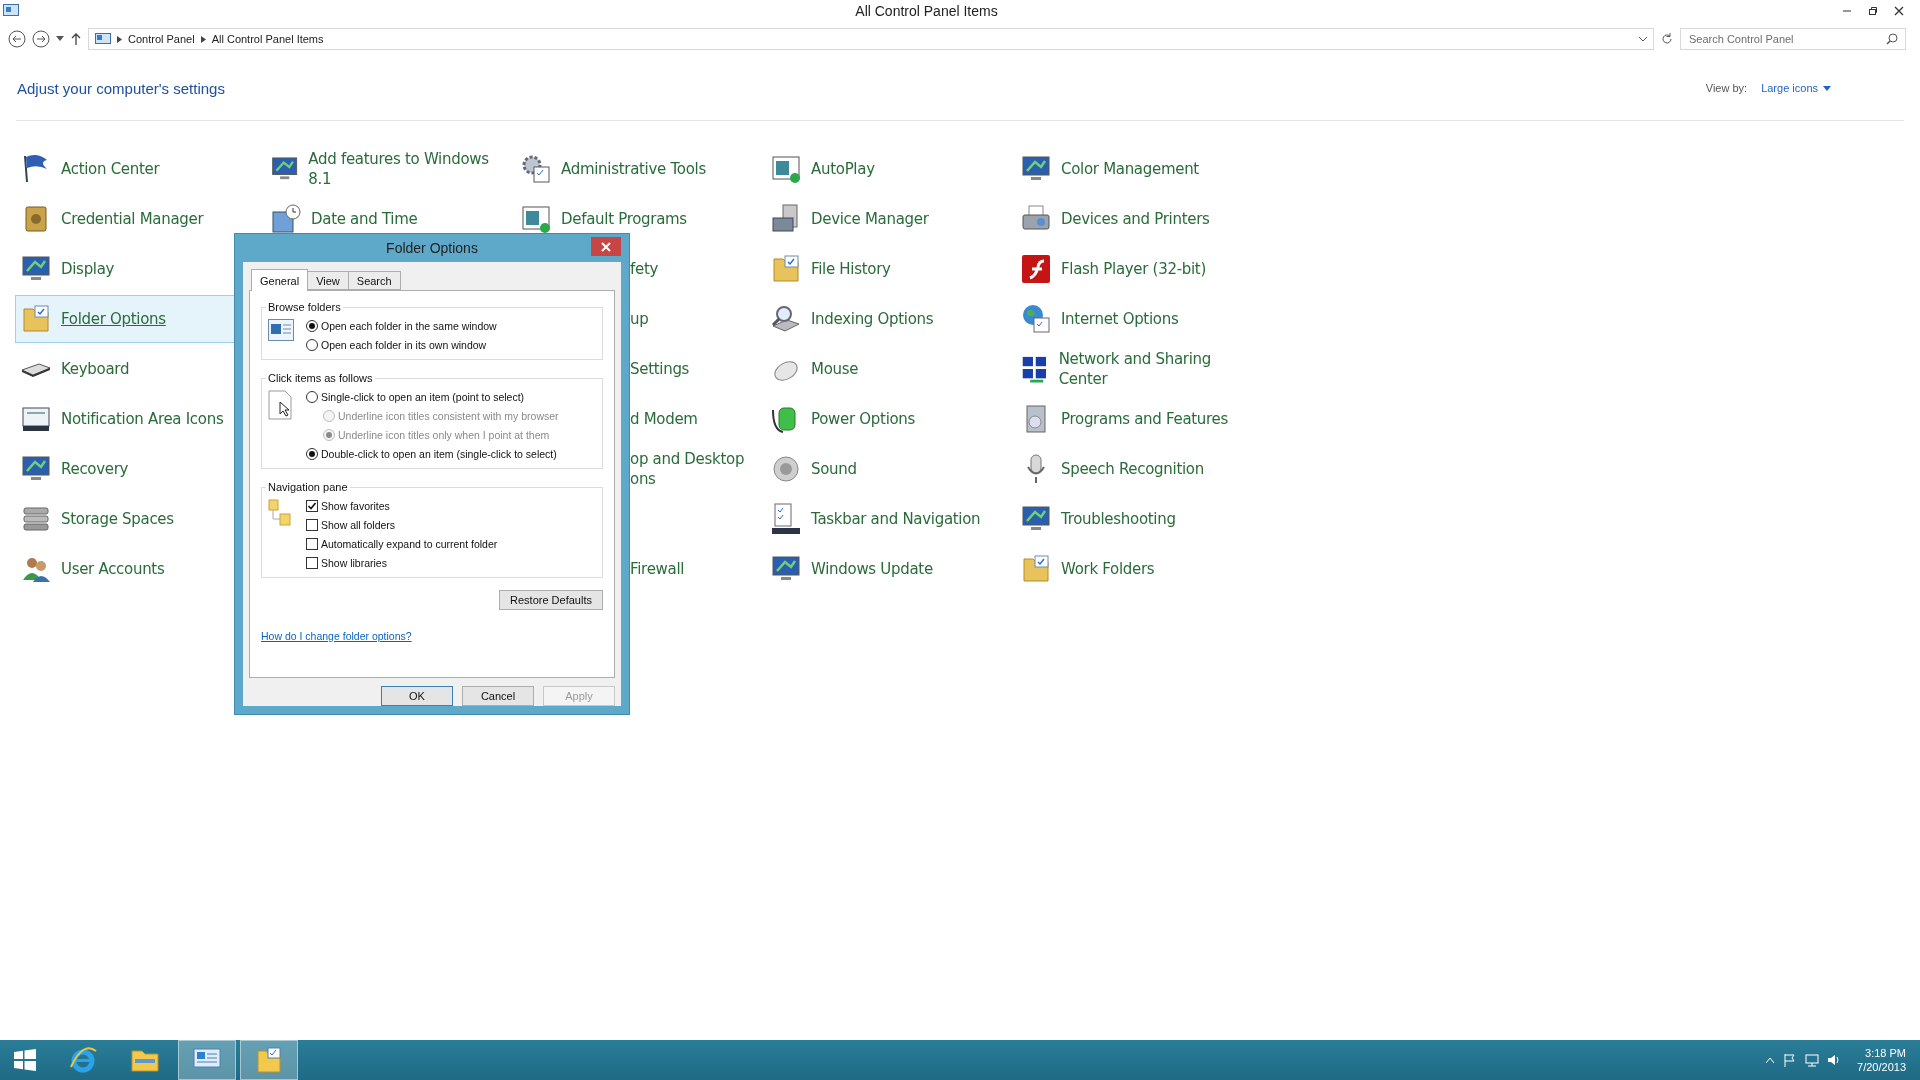 Image resolution: width=1920 pixels, height=1080 pixels. What do you see at coordinates (60, 39) in the screenshot?
I see `history-dropdown-button` at bounding box center [60, 39].